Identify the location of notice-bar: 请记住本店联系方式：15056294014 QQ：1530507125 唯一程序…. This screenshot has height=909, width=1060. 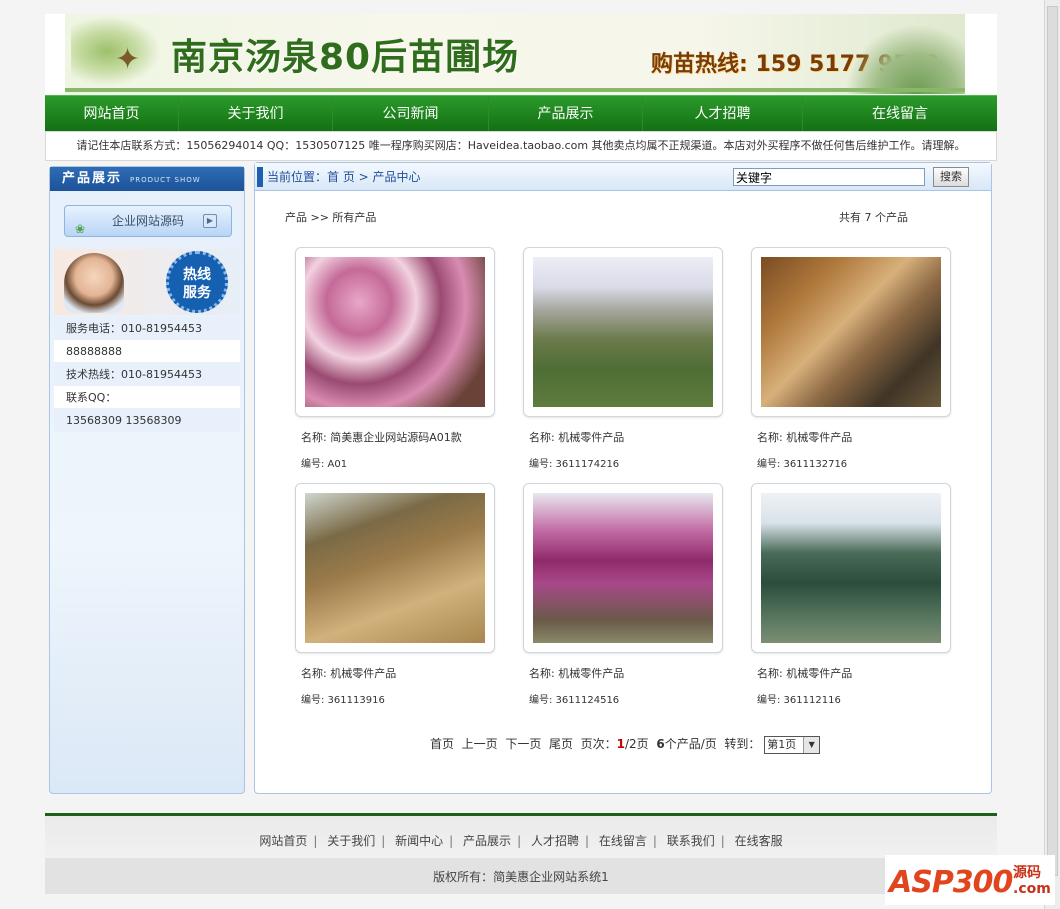
(521, 146).